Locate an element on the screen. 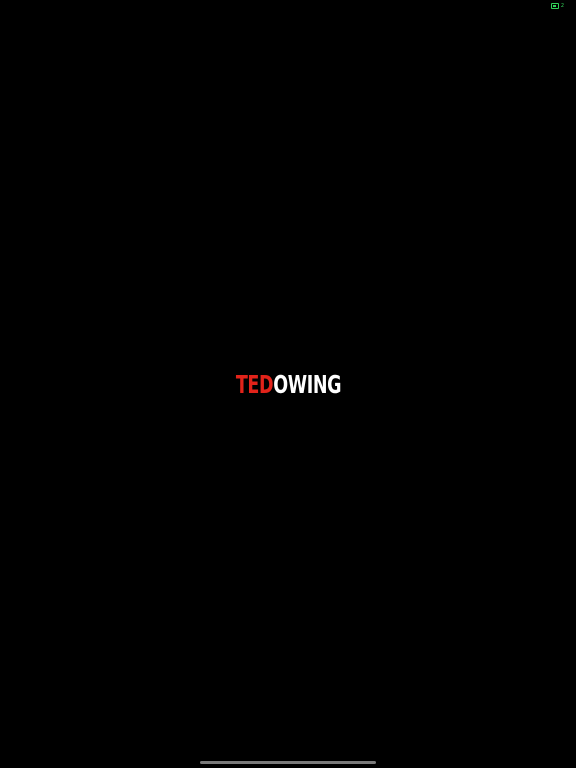 This screenshot has height=768, width=576. logo-text-red: TED is located at coordinates (254, 384).